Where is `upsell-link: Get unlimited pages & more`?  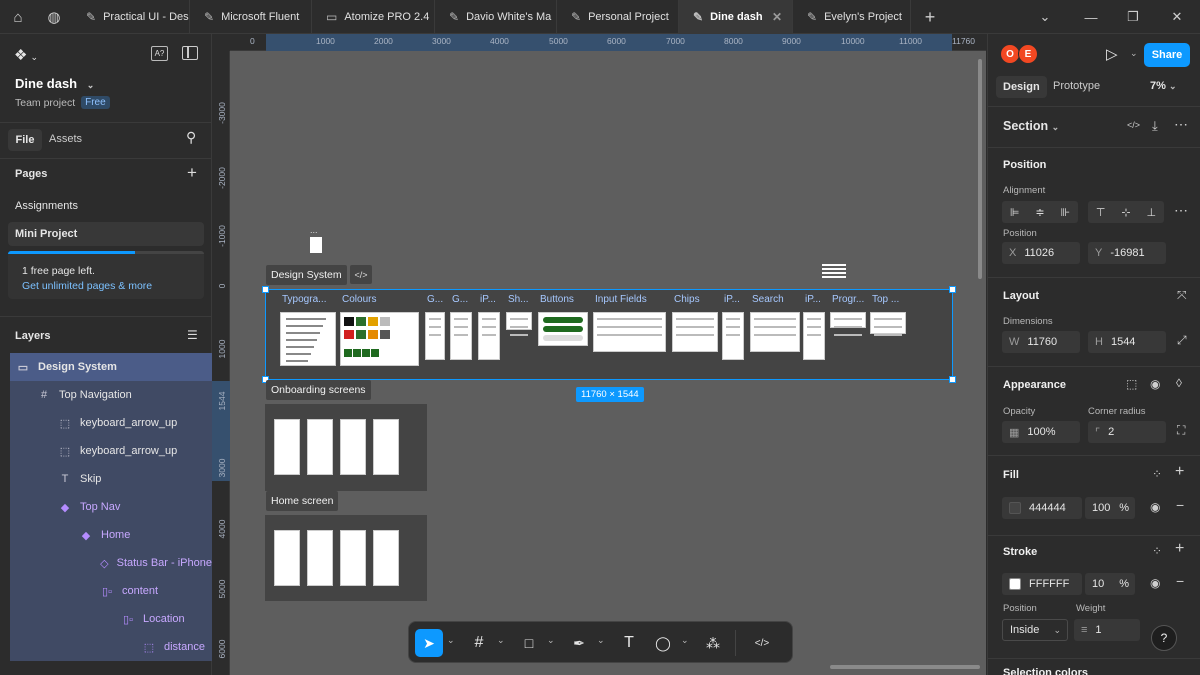
upsell-link: Get unlimited pages & more is located at coordinates (87, 286).